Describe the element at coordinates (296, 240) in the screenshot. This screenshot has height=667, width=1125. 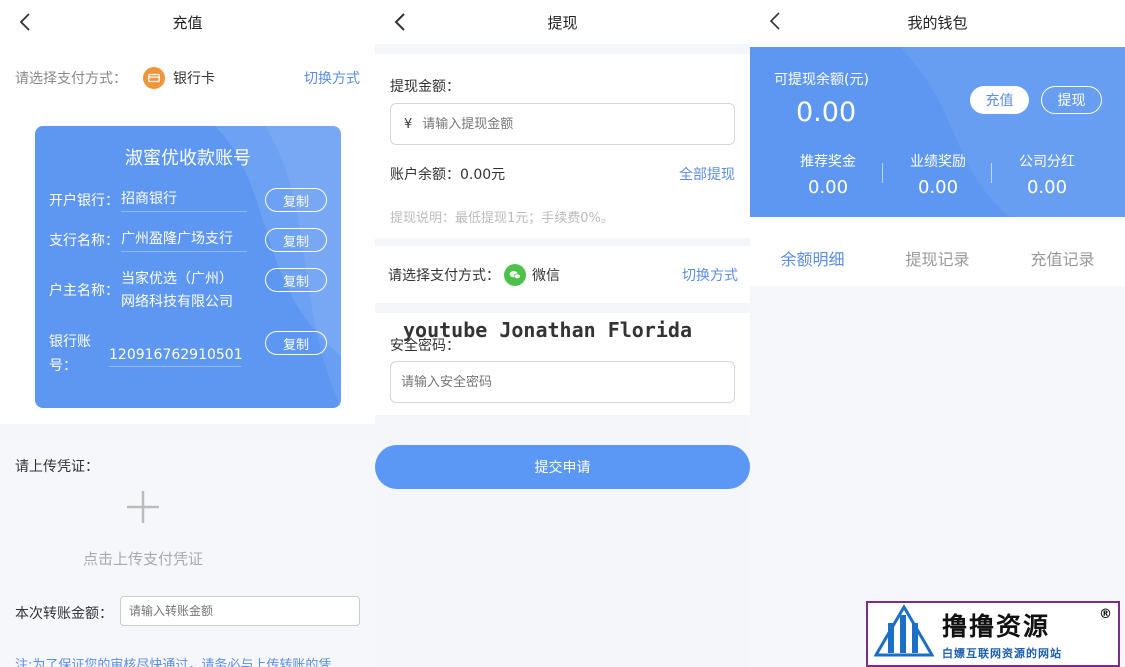
I see `copy-branch-button: 复制` at that location.